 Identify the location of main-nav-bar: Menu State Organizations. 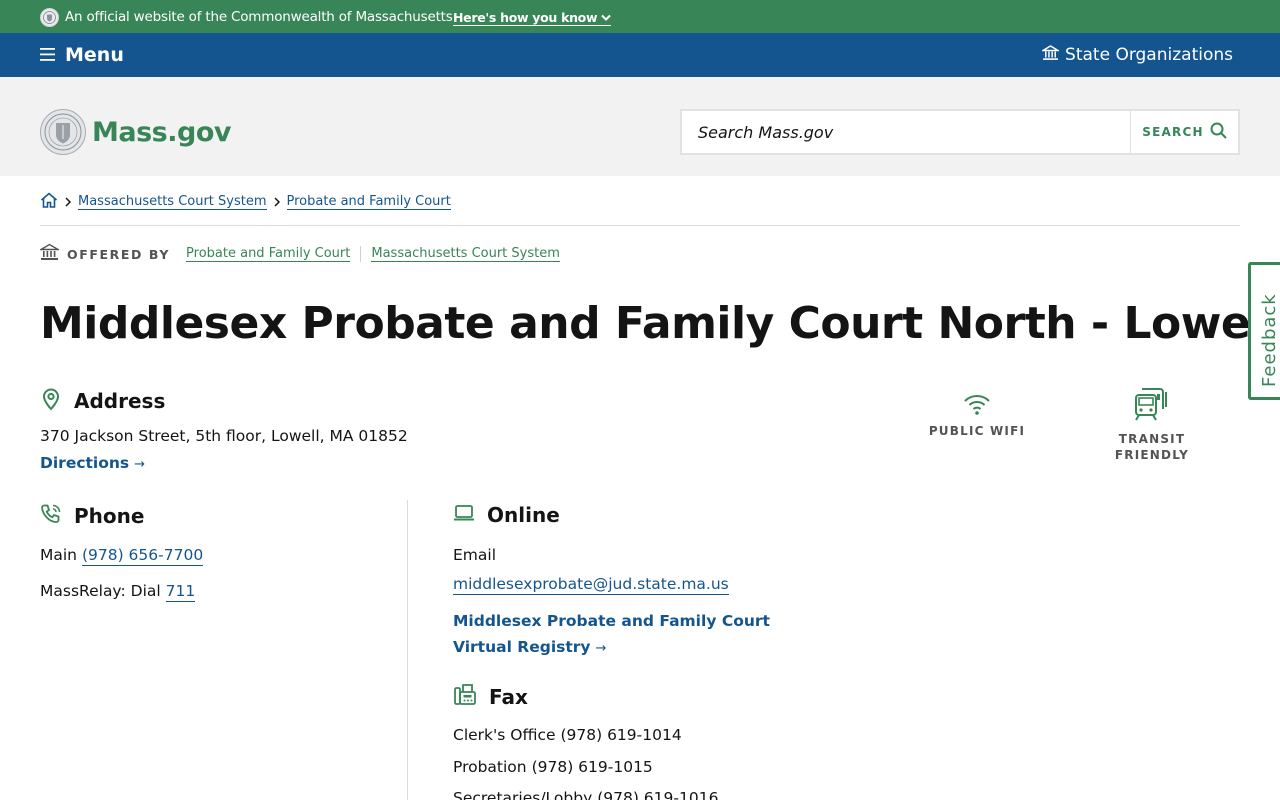
(640, 55).